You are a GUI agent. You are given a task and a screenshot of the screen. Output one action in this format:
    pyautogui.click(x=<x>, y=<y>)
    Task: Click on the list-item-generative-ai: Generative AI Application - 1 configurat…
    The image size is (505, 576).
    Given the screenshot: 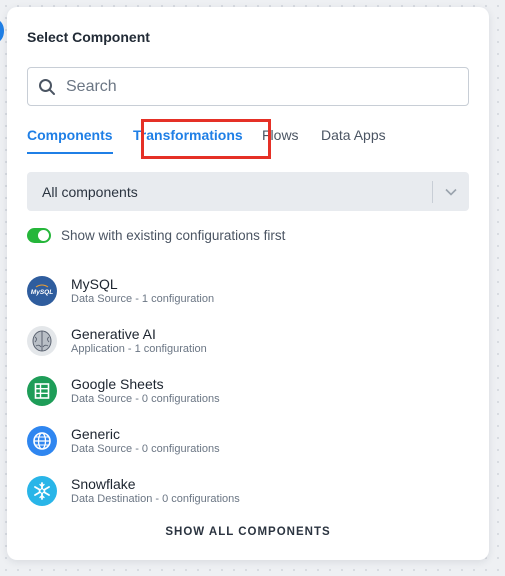 What is the action you would take?
    pyautogui.click(x=248, y=341)
    